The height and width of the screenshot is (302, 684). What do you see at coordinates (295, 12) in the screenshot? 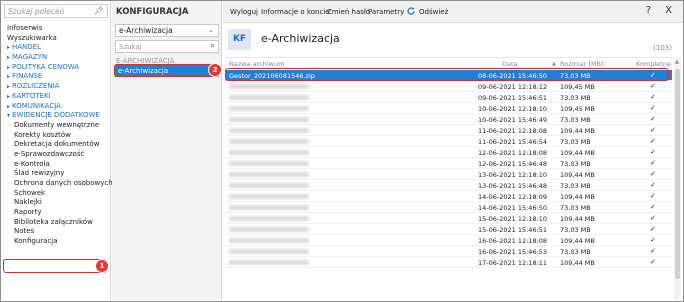
I see `account-info-link: Informacje o koncie` at bounding box center [295, 12].